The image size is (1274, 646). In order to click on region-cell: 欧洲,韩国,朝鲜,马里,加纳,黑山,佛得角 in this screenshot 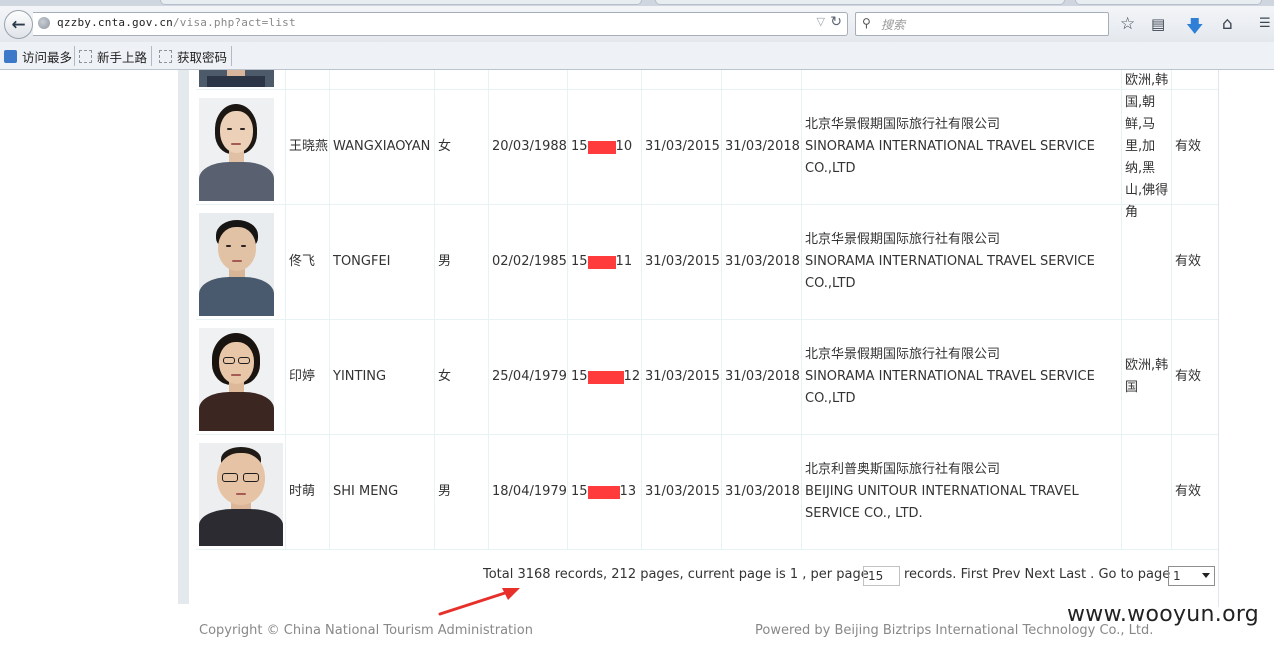, I will do `click(1146, 146)`.